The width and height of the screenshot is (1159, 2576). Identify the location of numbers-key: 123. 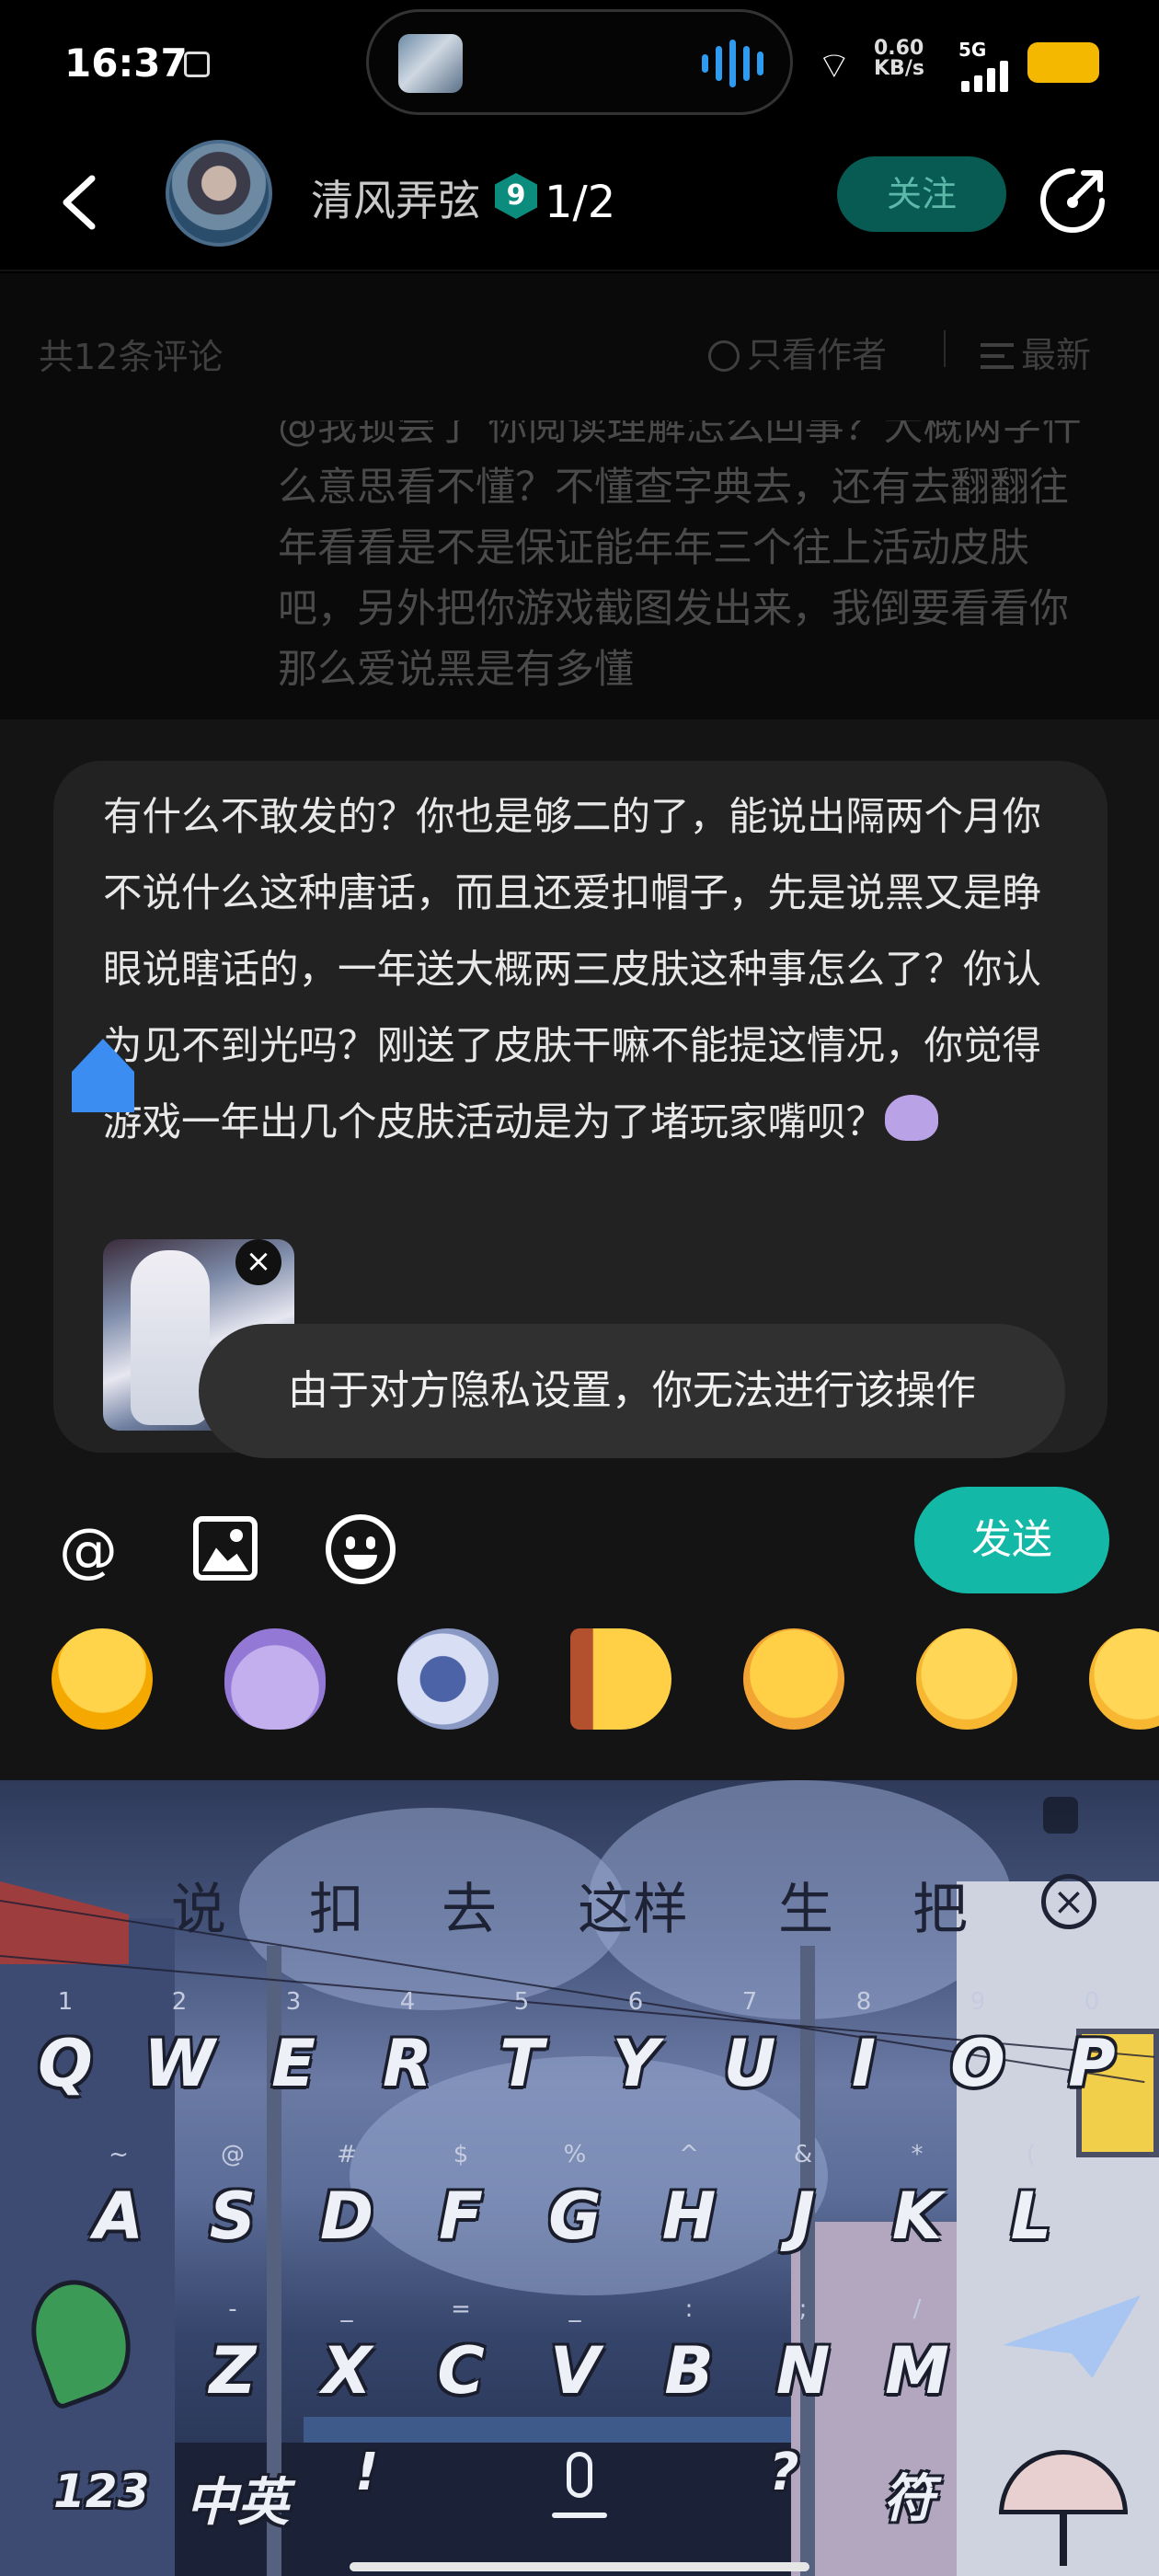
(101, 2491).